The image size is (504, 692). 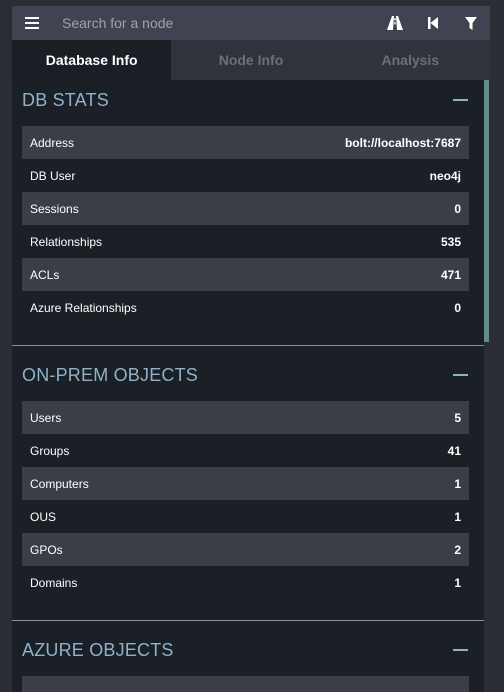 What do you see at coordinates (248, 100) in the screenshot?
I see `section-header: DB STATS` at bounding box center [248, 100].